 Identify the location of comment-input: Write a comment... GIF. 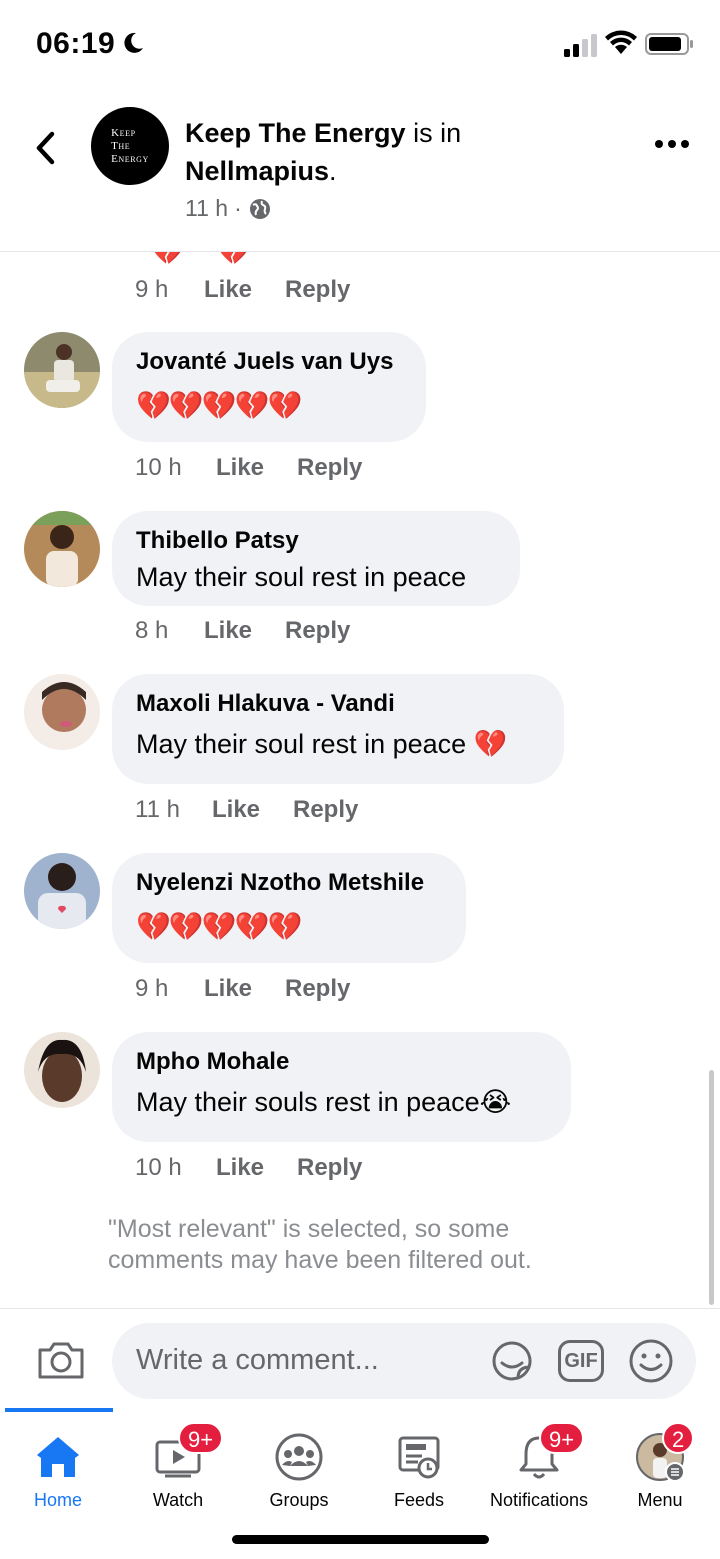
(404, 1361).